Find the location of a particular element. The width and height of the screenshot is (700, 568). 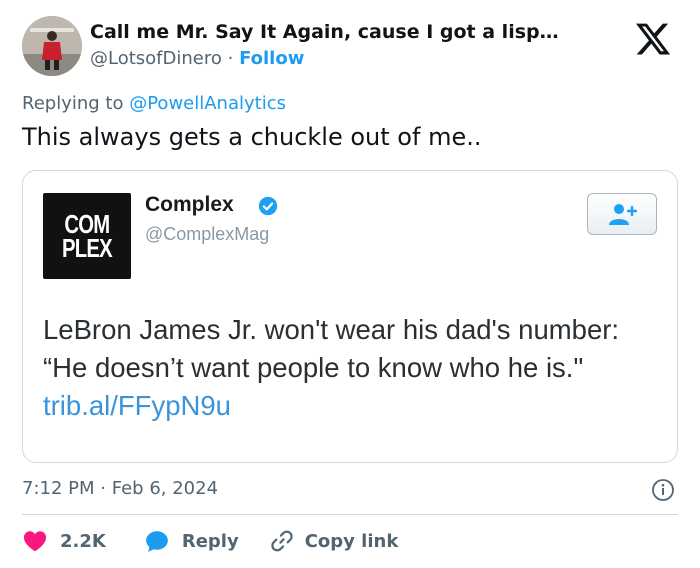

like-button: 2.2K is located at coordinates (64, 541).